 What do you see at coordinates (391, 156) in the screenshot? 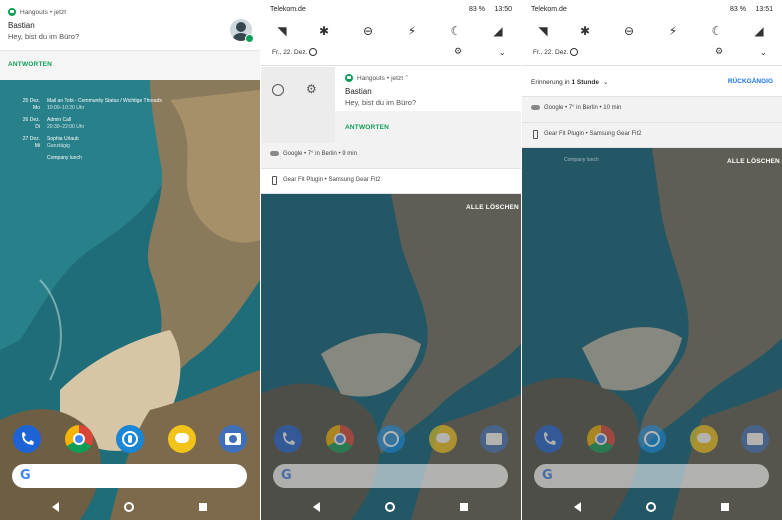
I see `google-notification-row: Google • 7° in Berlin • 9 min` at bounding box center [391, 156].